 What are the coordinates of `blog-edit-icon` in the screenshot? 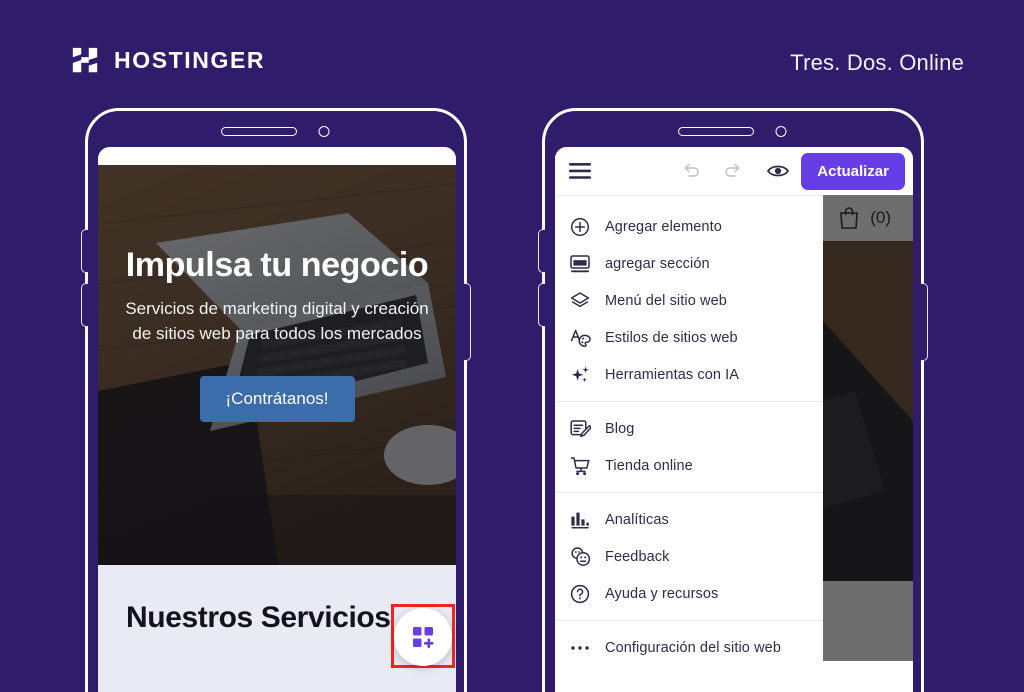 It's located at (580, 429).